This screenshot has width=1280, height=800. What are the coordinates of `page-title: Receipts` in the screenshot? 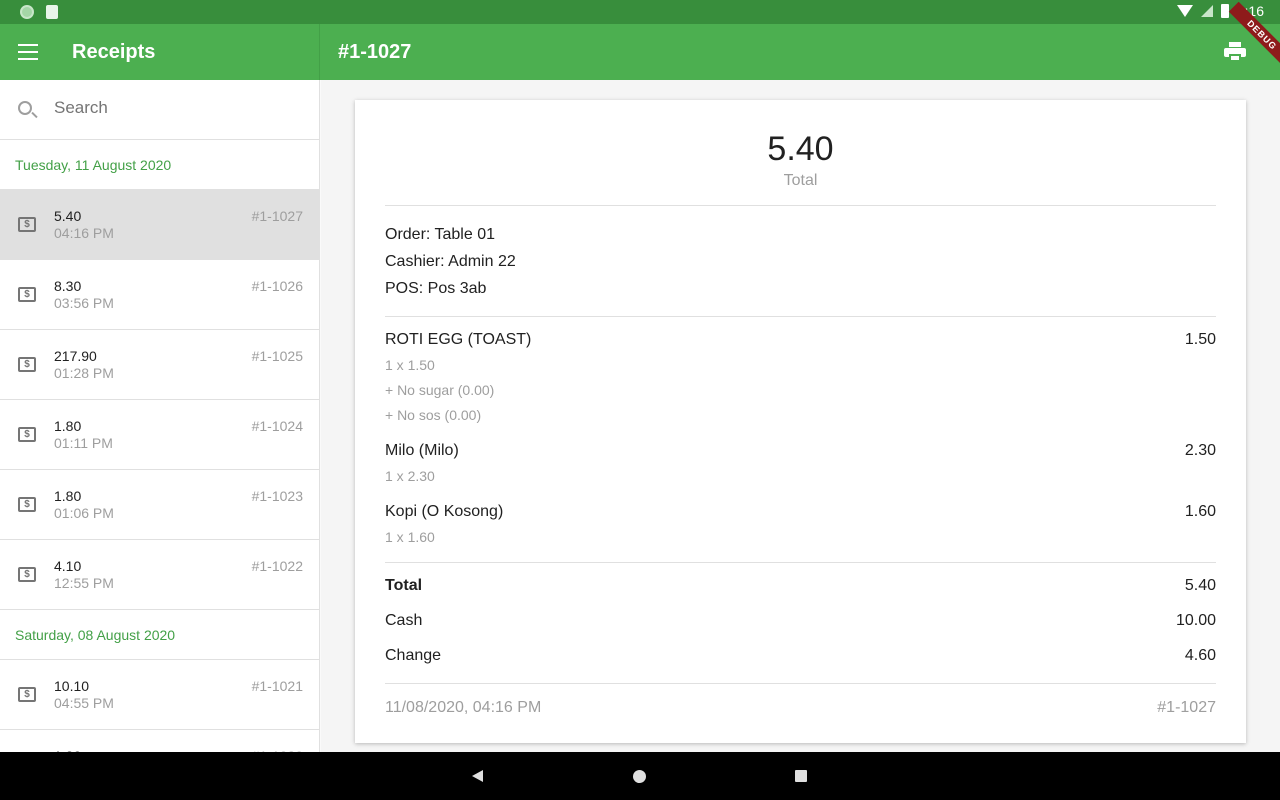 It's located at (114, 52).